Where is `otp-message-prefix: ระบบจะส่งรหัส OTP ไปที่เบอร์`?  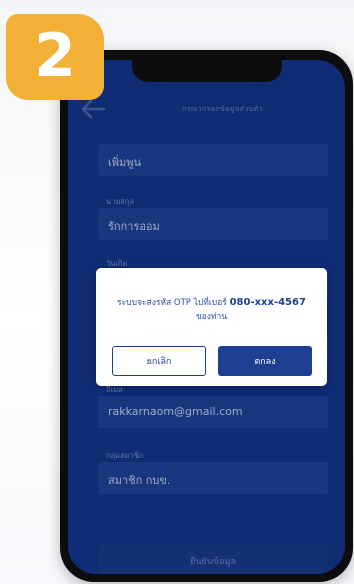 otp-message-prefix: ระบบจะส่งรหัส OTP ไปที่เบอร์ is located at coordinates (172, 303).